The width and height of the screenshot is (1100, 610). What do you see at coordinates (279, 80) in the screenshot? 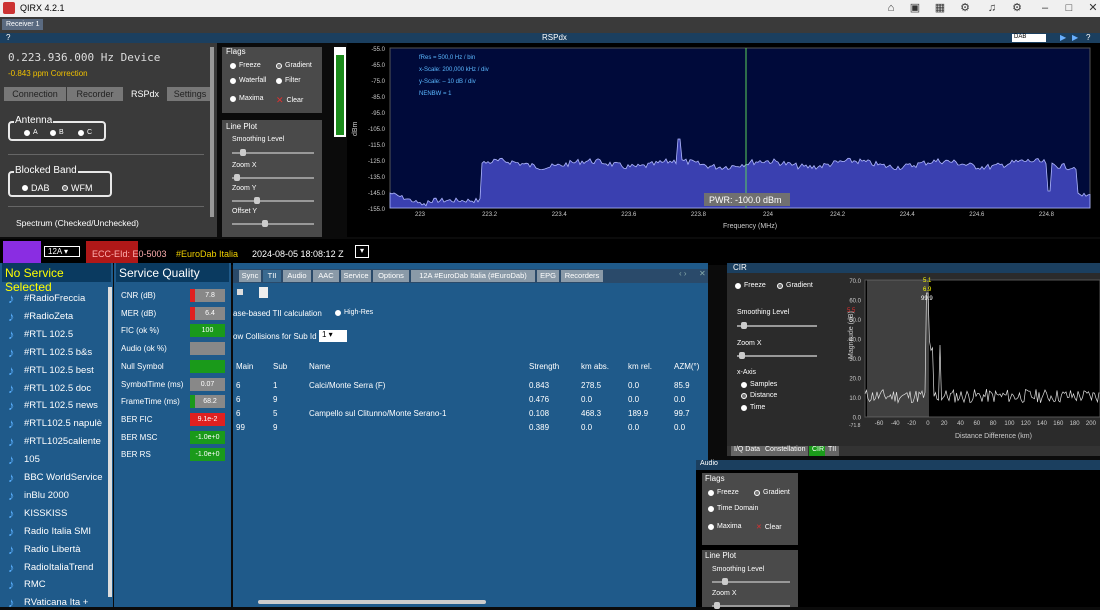
I see `filter-radio` at bounding box center [279, 80].